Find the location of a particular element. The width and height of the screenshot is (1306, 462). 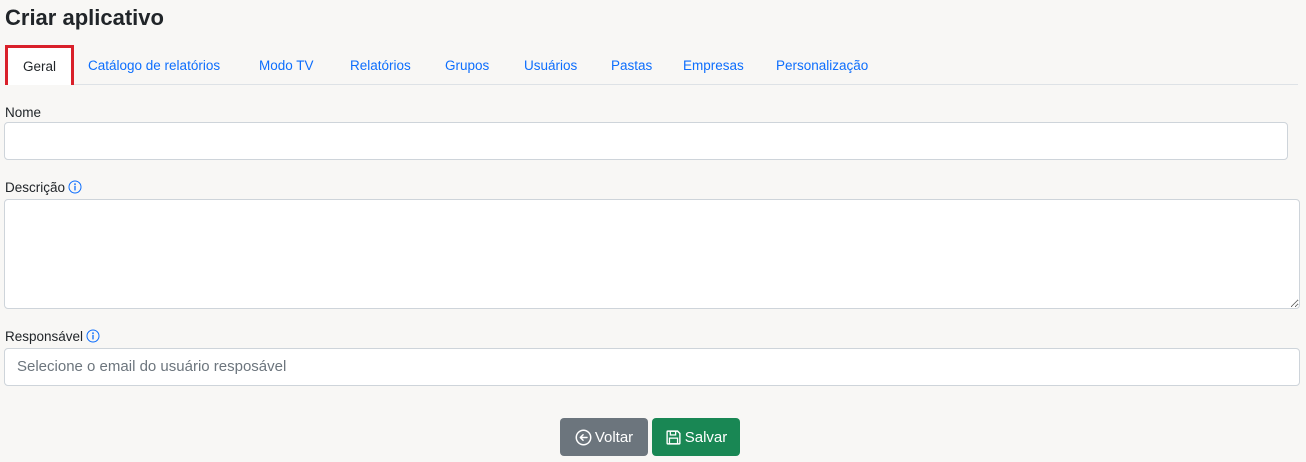

save-button: Salvar is located at coordinates (696, 437).